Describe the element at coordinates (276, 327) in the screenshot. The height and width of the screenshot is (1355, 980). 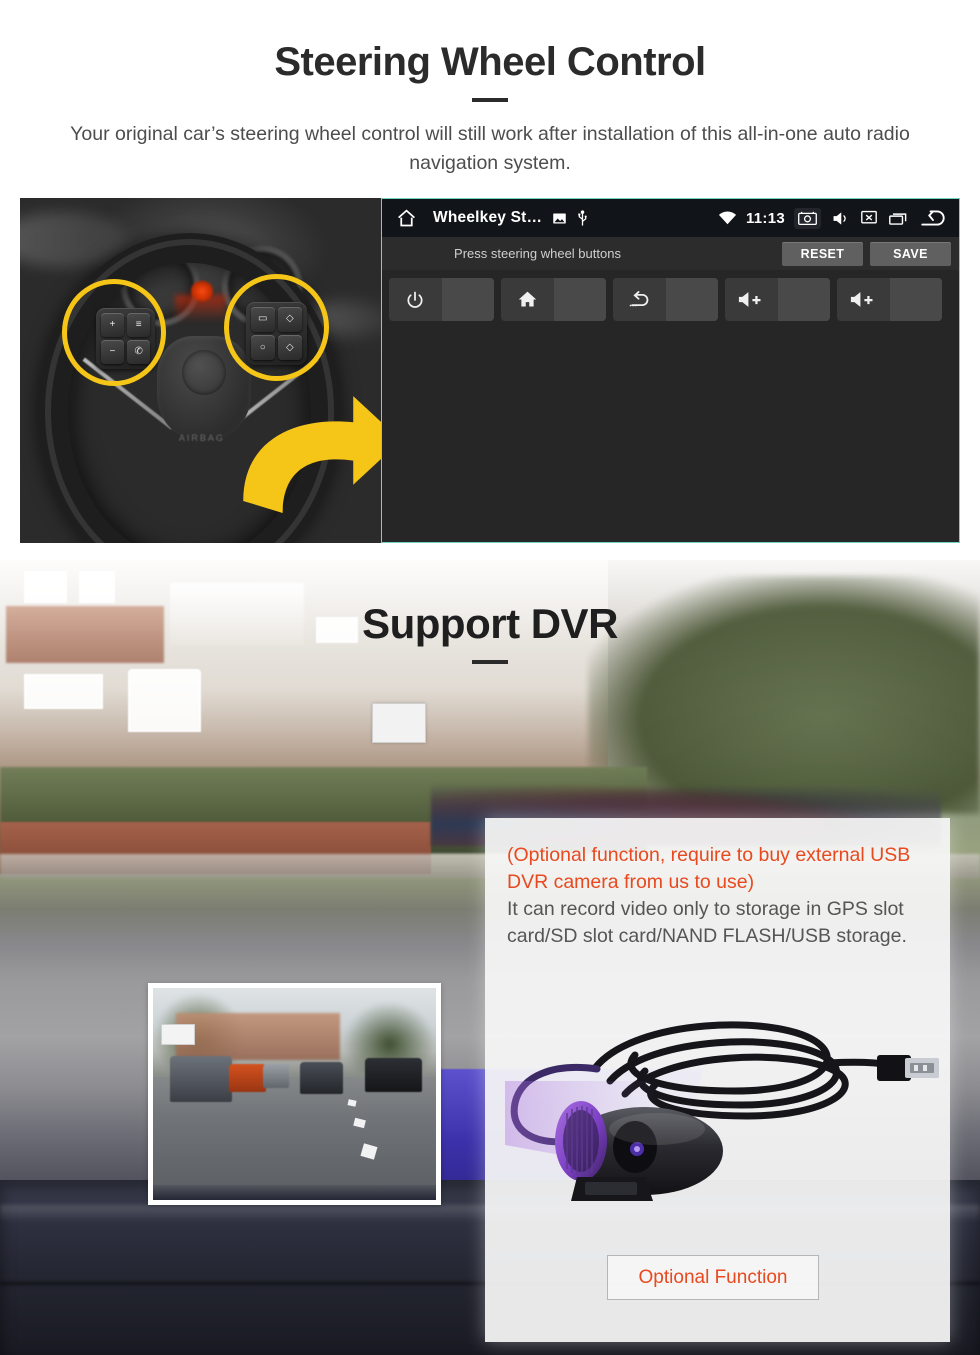
I see `right-pod-highlight-circle` at that location.